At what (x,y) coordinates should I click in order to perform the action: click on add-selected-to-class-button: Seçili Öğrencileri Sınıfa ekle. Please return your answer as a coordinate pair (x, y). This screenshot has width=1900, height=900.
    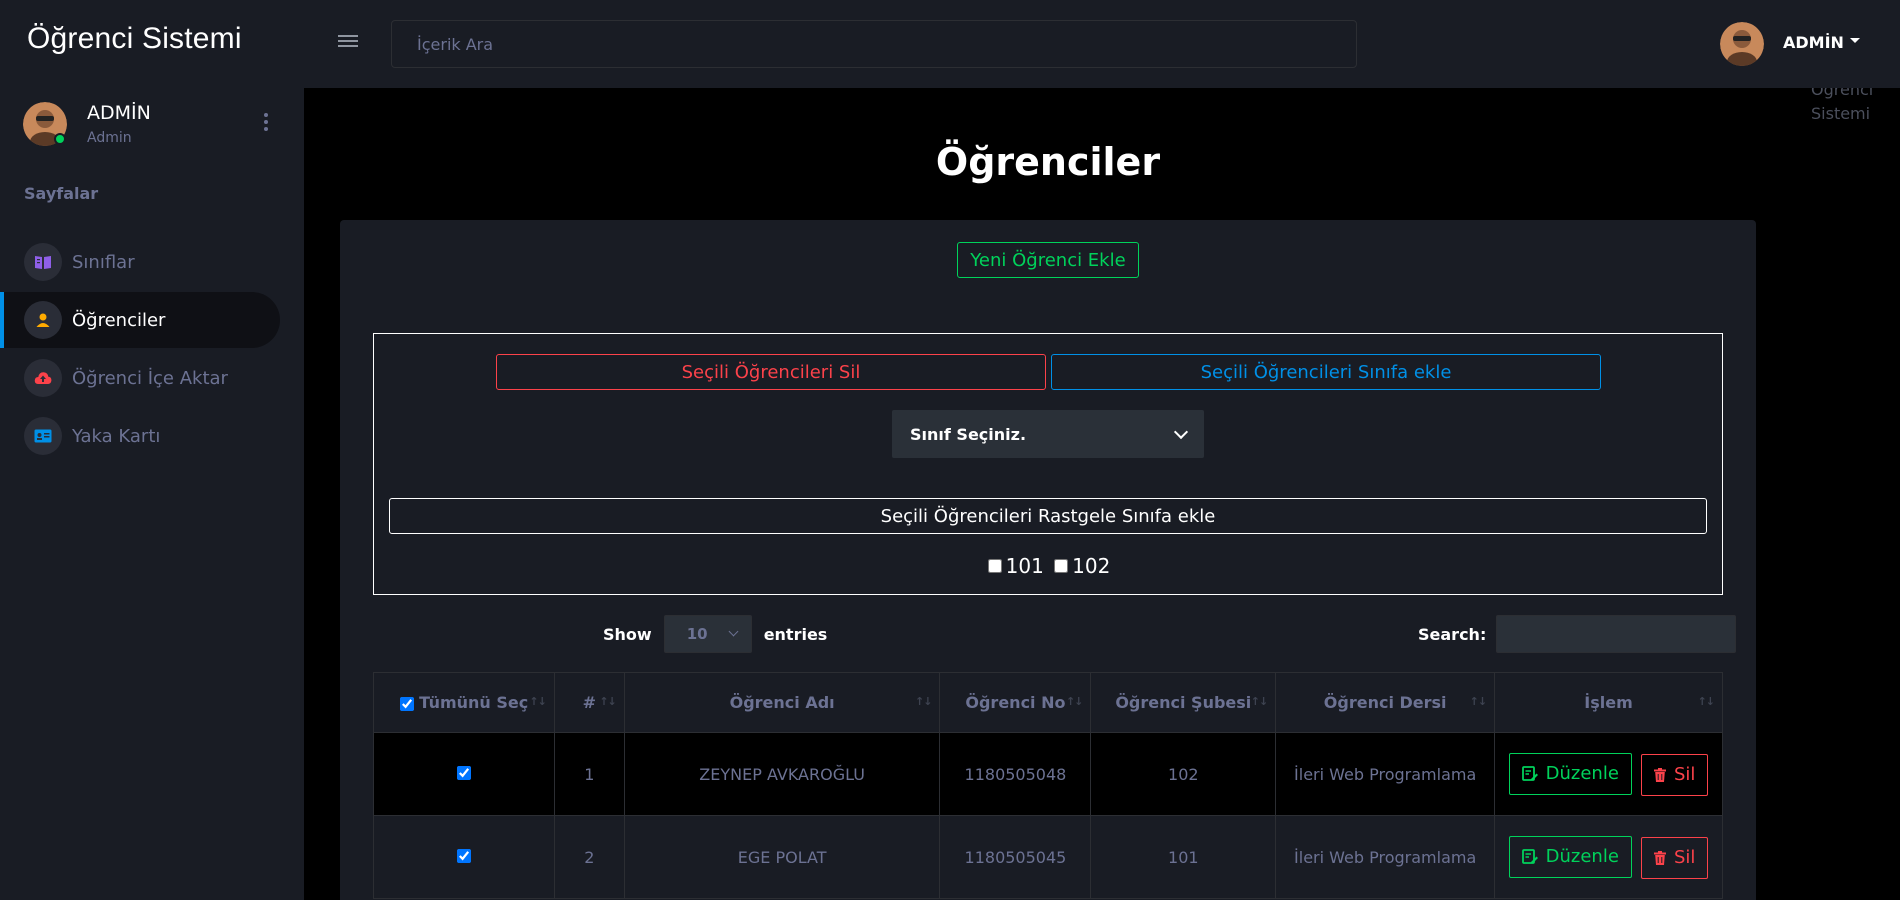
    Looking at the image, I should click on (1326, 372).